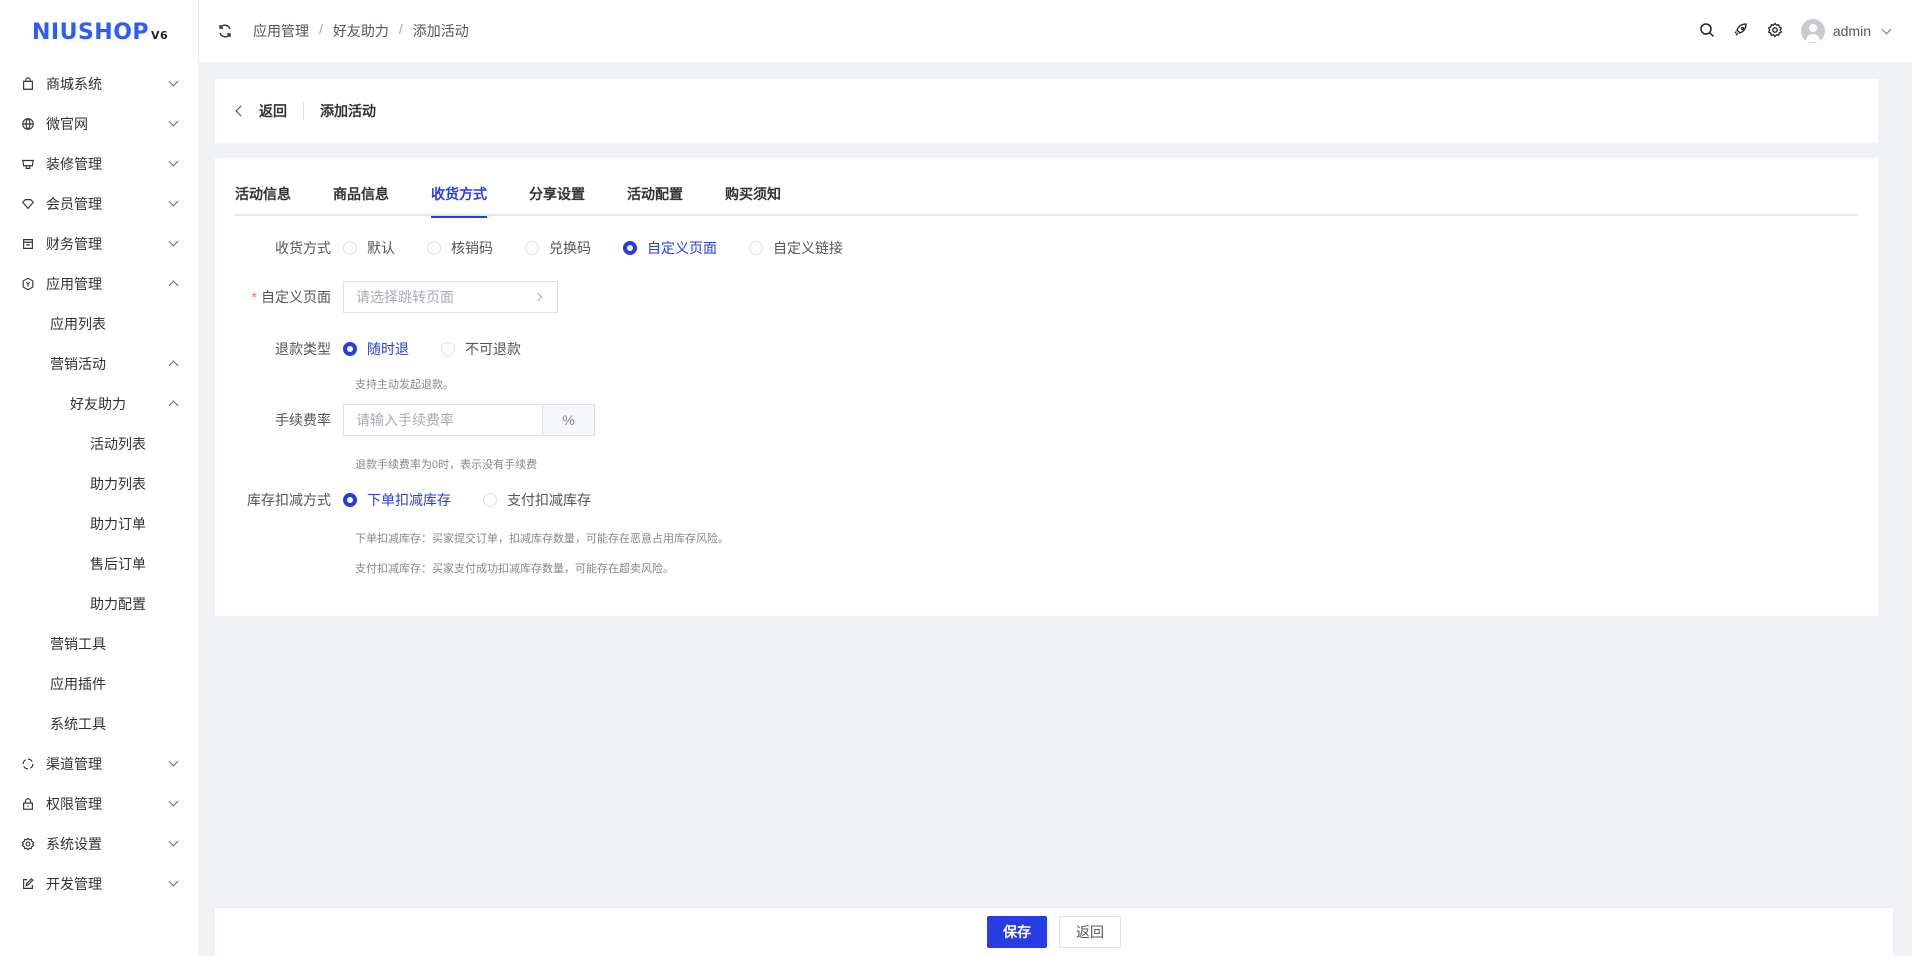 This screenshot has width=1912, height=956. I want to click on radio-label: 兑换码, so click(570, 248).